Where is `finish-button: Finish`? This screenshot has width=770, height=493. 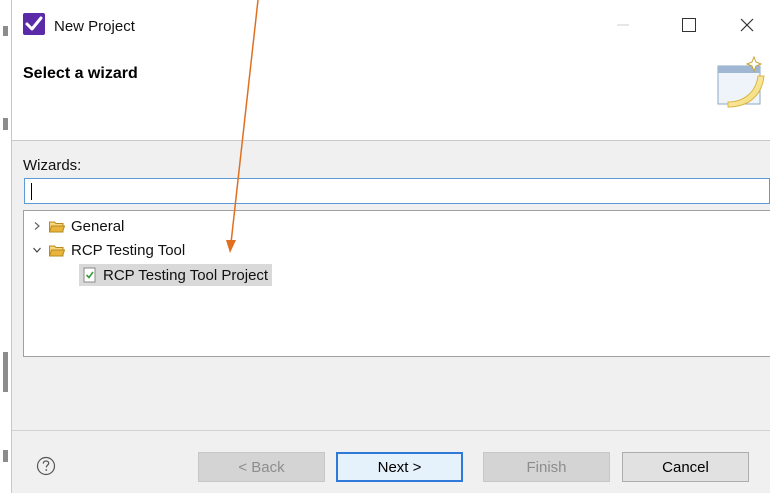 finish-button: Finish is located at coordinates (546, 467).